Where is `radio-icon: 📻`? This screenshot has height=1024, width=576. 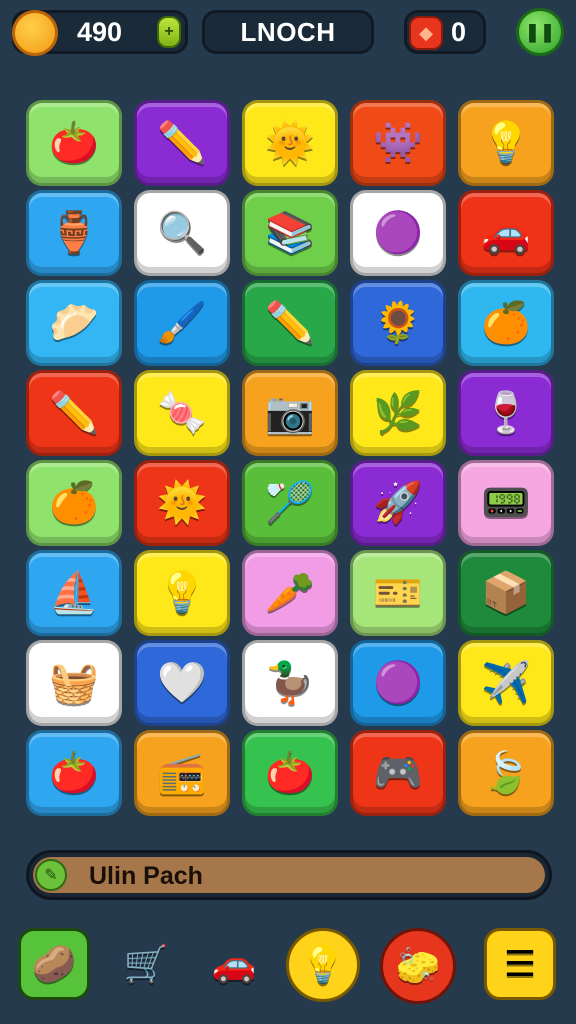 radio-icon: 📻 is located at coordinates (182, 773).